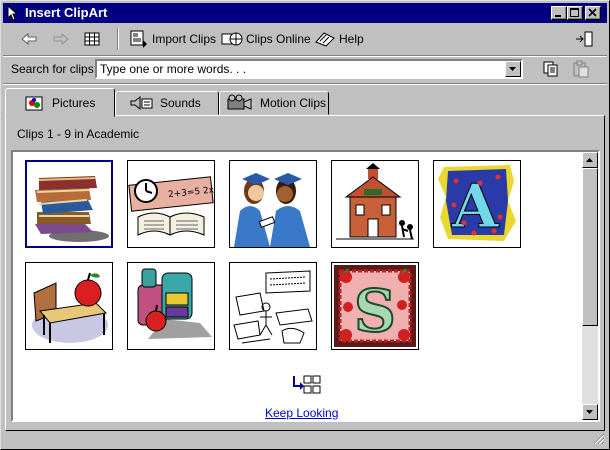 The height and width of the screenshot is (450, 610). What do you see at coordinates (118, 39) in the screenshot?
I see `toolbar-separator` at bounding box center [118, 39].